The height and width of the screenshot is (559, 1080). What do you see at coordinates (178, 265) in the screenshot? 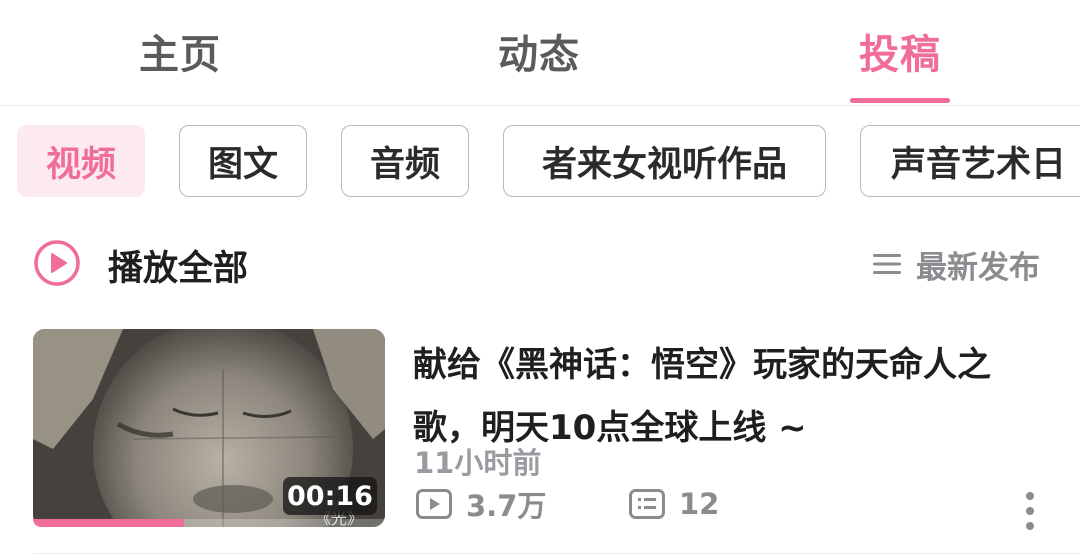
I see `play-all-button: 播放全部` at bounding box center [178, 265].